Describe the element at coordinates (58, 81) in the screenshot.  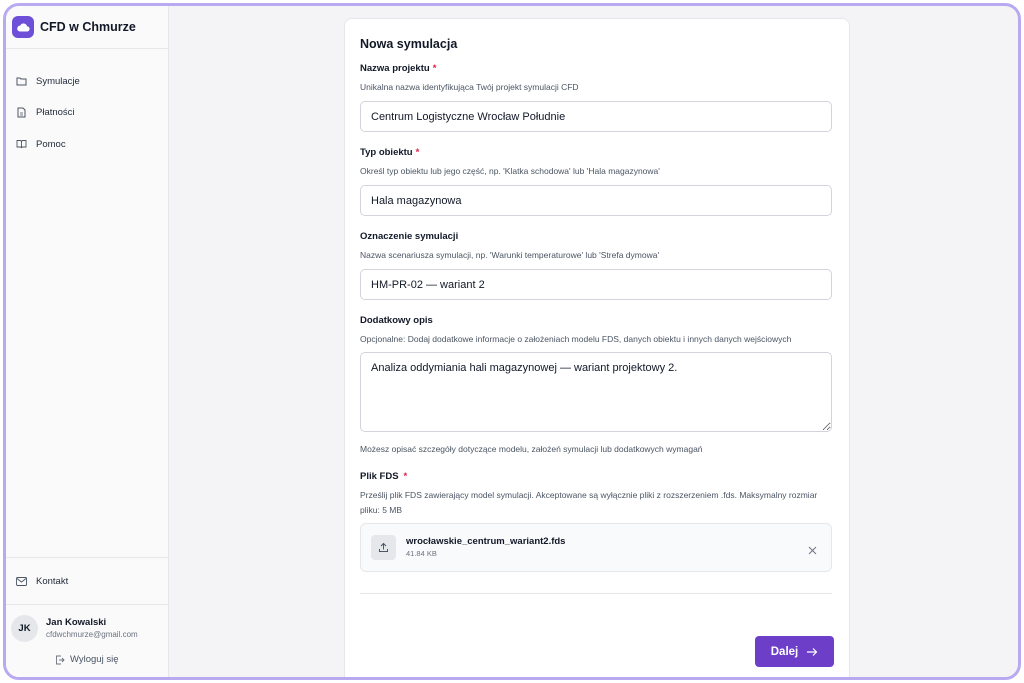
I see `sidebar-item-label: Symulacje` at that location.